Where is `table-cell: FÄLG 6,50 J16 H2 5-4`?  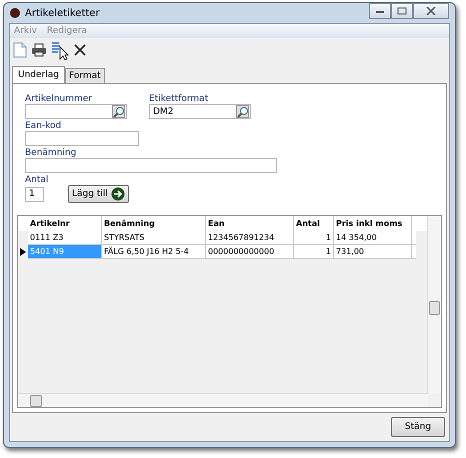
table-cell: FÄLG 6,50 J16 H2 5-4 is located at coordinates (154, 252).